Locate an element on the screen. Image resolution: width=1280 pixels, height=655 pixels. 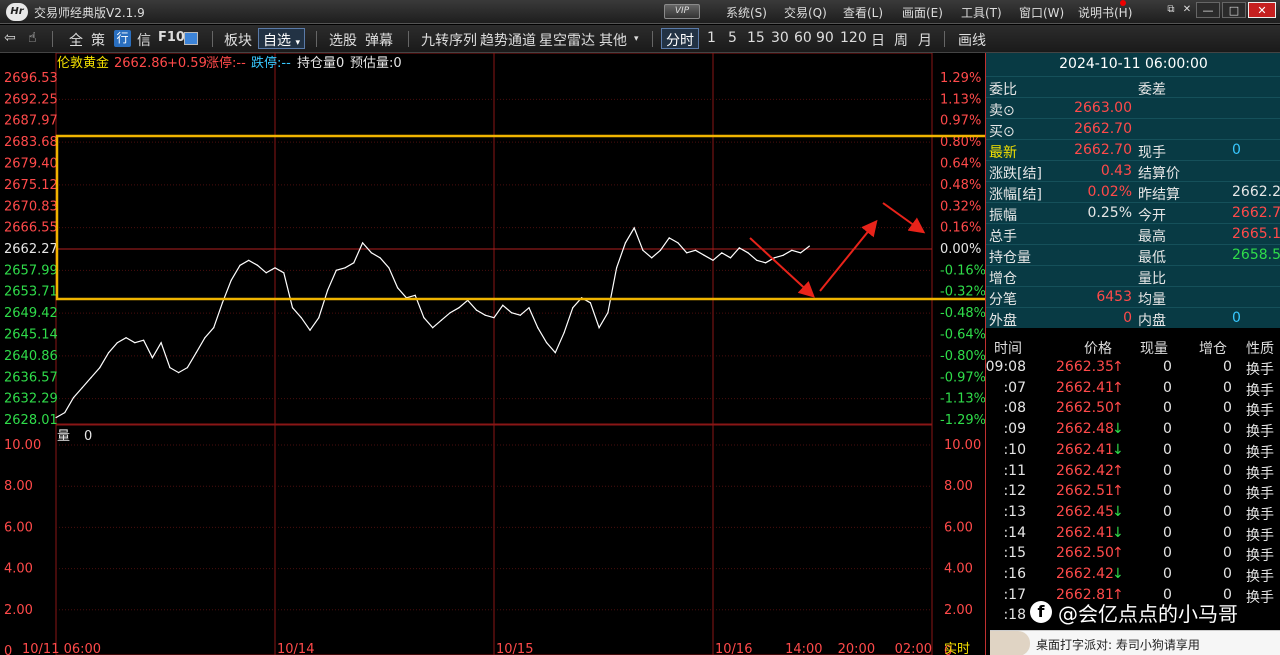
tick-row: 09:08 2662.35 ↑ 0 0 换手 is located at coordinates (1133, 367).